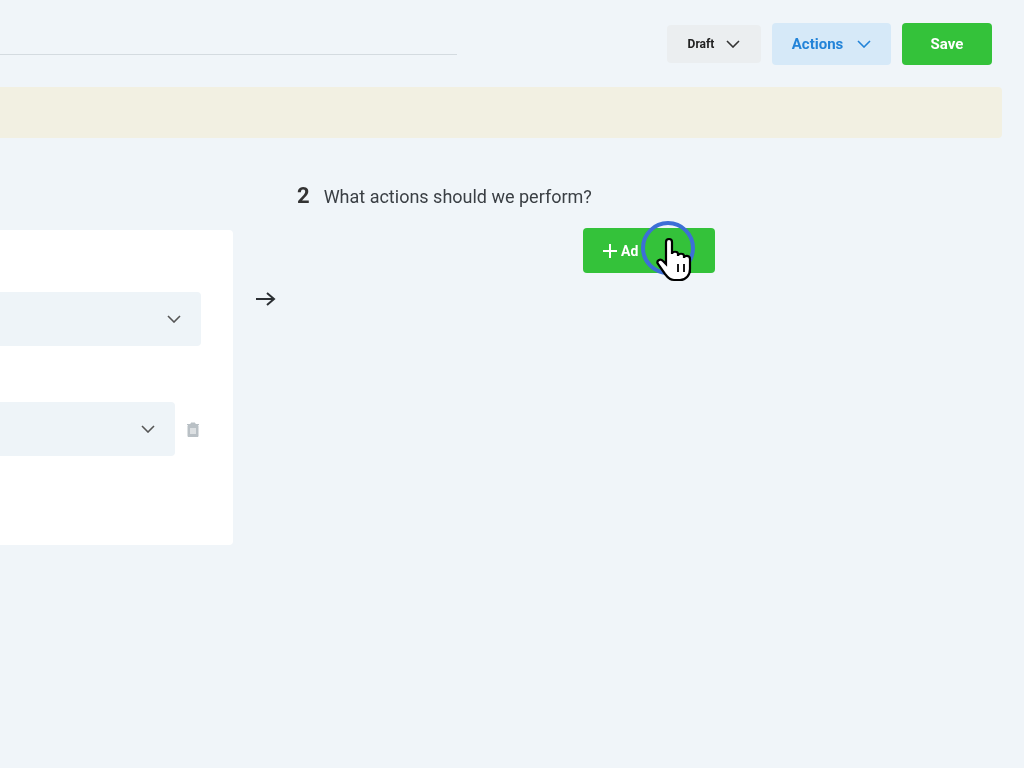 This screenshot has height=768, width=1024. I want to click on status-dropdown: Draft, so click(714, 44).